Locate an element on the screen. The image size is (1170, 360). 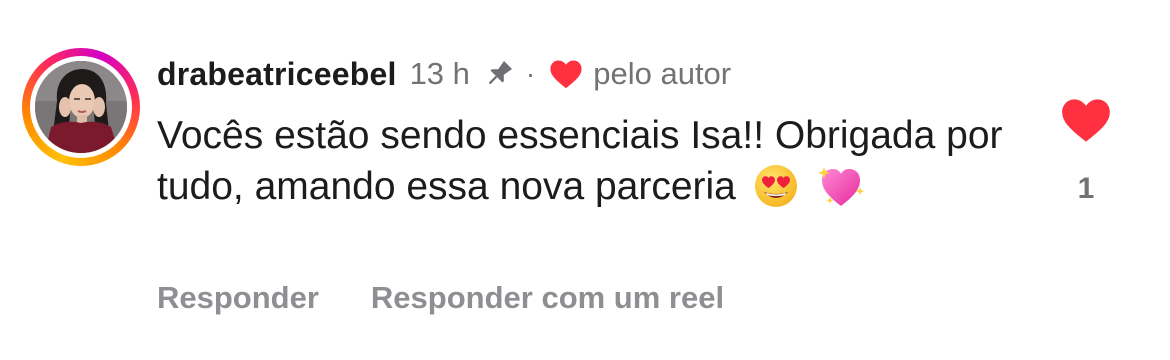
heart-eyes-emoji is located at coordinates (776, 192).